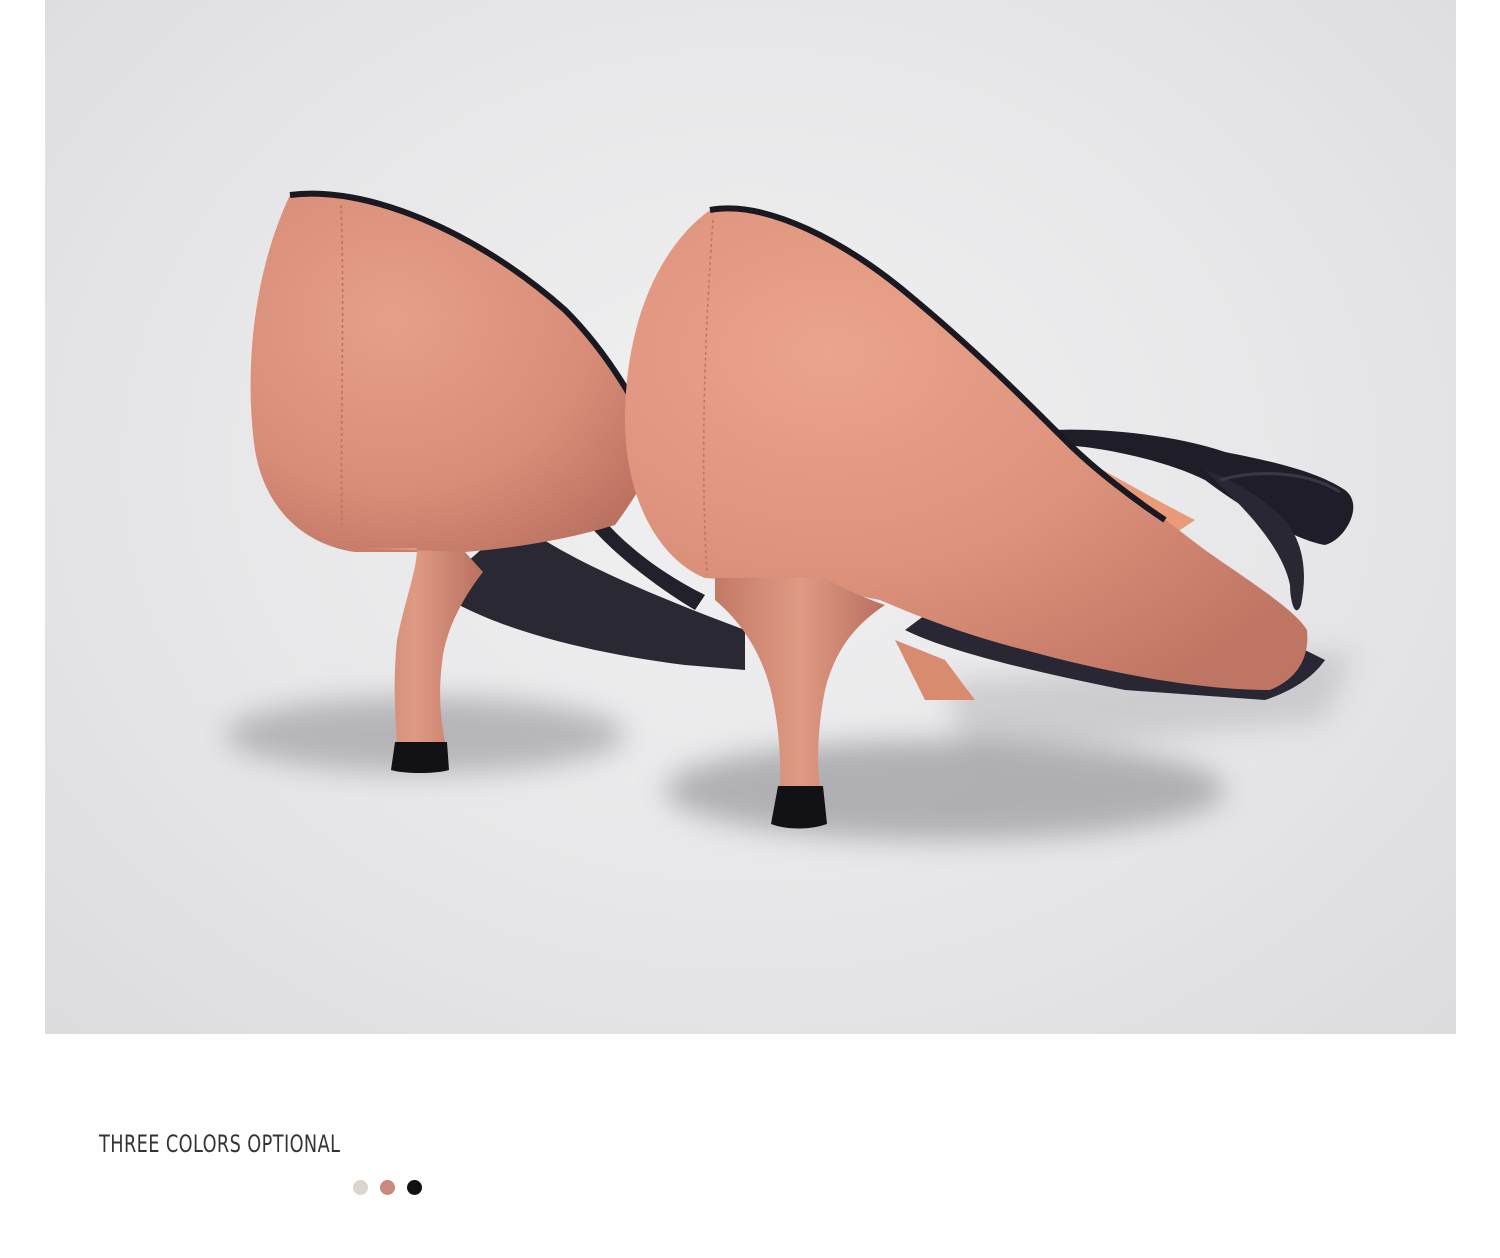 The width and height of the screenshot is (1500, 1258). I want to click on swatch-beige, so click(360, 1187).